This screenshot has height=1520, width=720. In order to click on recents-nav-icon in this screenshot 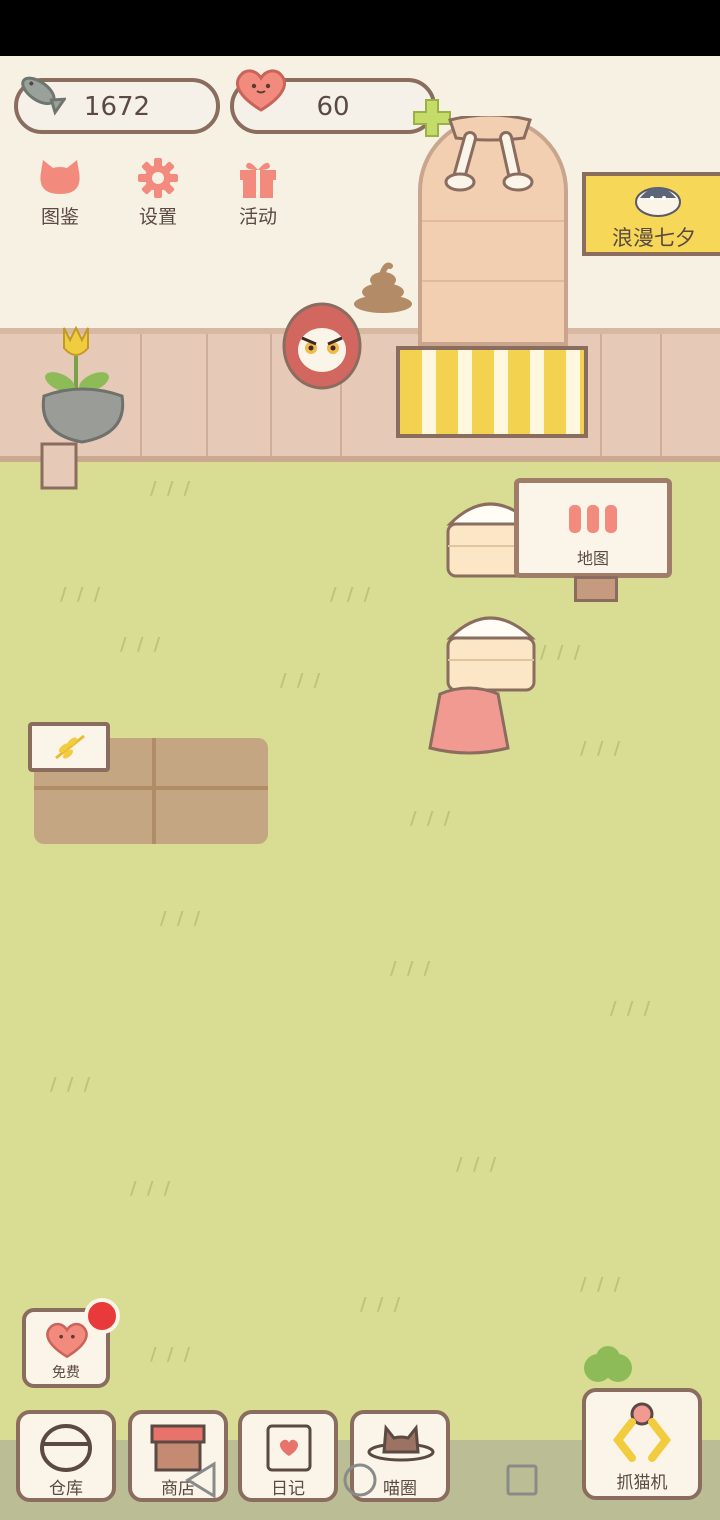, I will do `click(522, 1480)`.